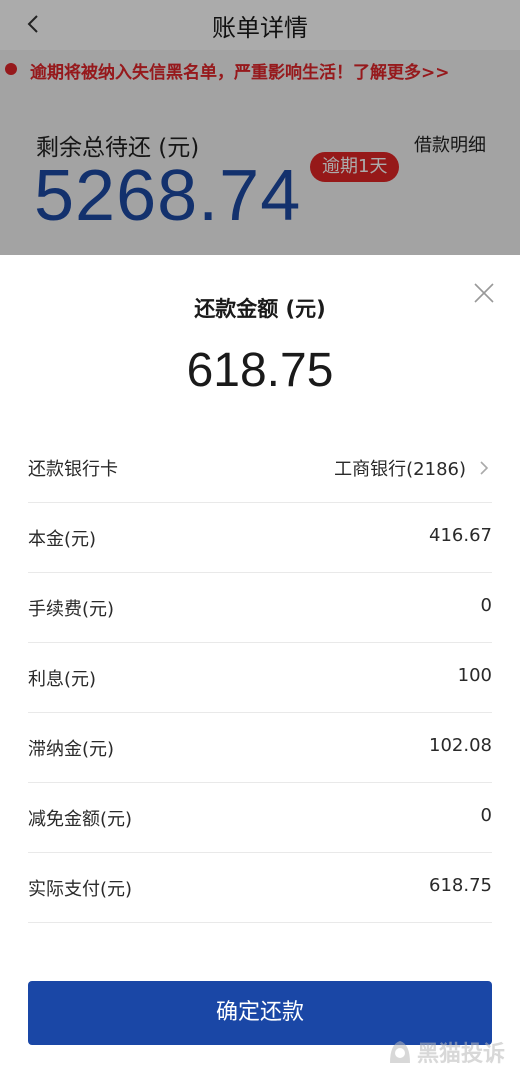  What do you see at coordinates (80, 889) in the screenshot?
I see `row-label: 实际支付(元)` at bounding box center [80, 889].